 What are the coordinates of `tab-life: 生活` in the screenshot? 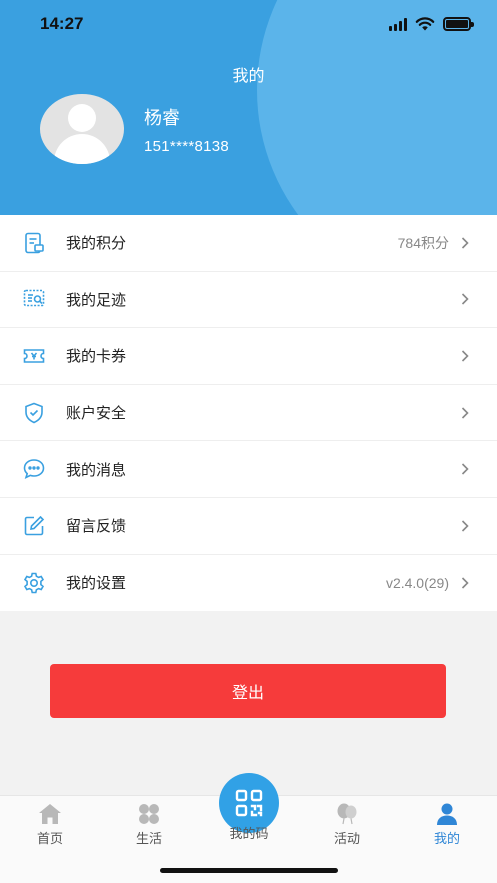 It's located at (149, 824).